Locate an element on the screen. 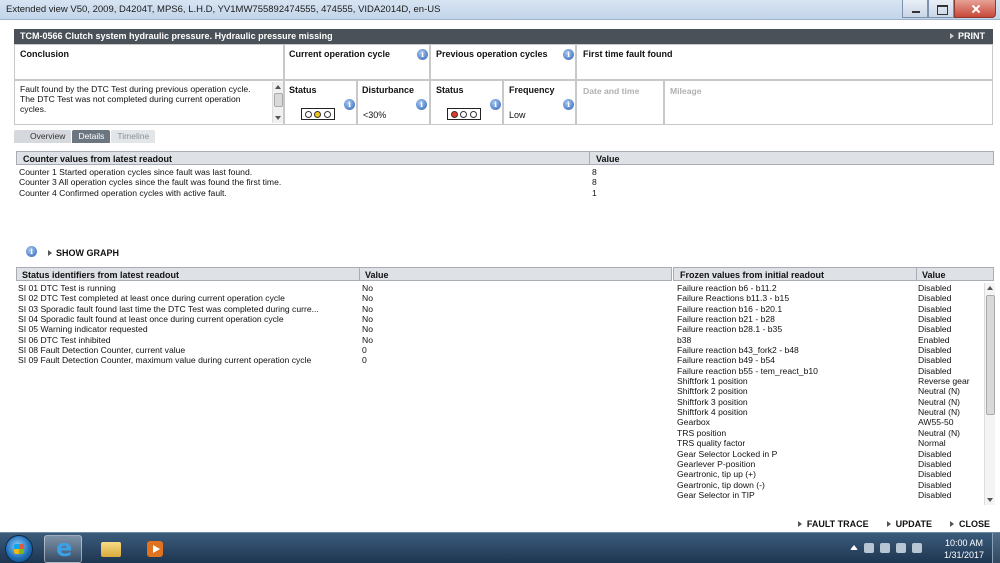 This screenshot has height=563, width=1000. row-label: Failure reaction b16 - b20.1 is located at coordinates (730, 308).